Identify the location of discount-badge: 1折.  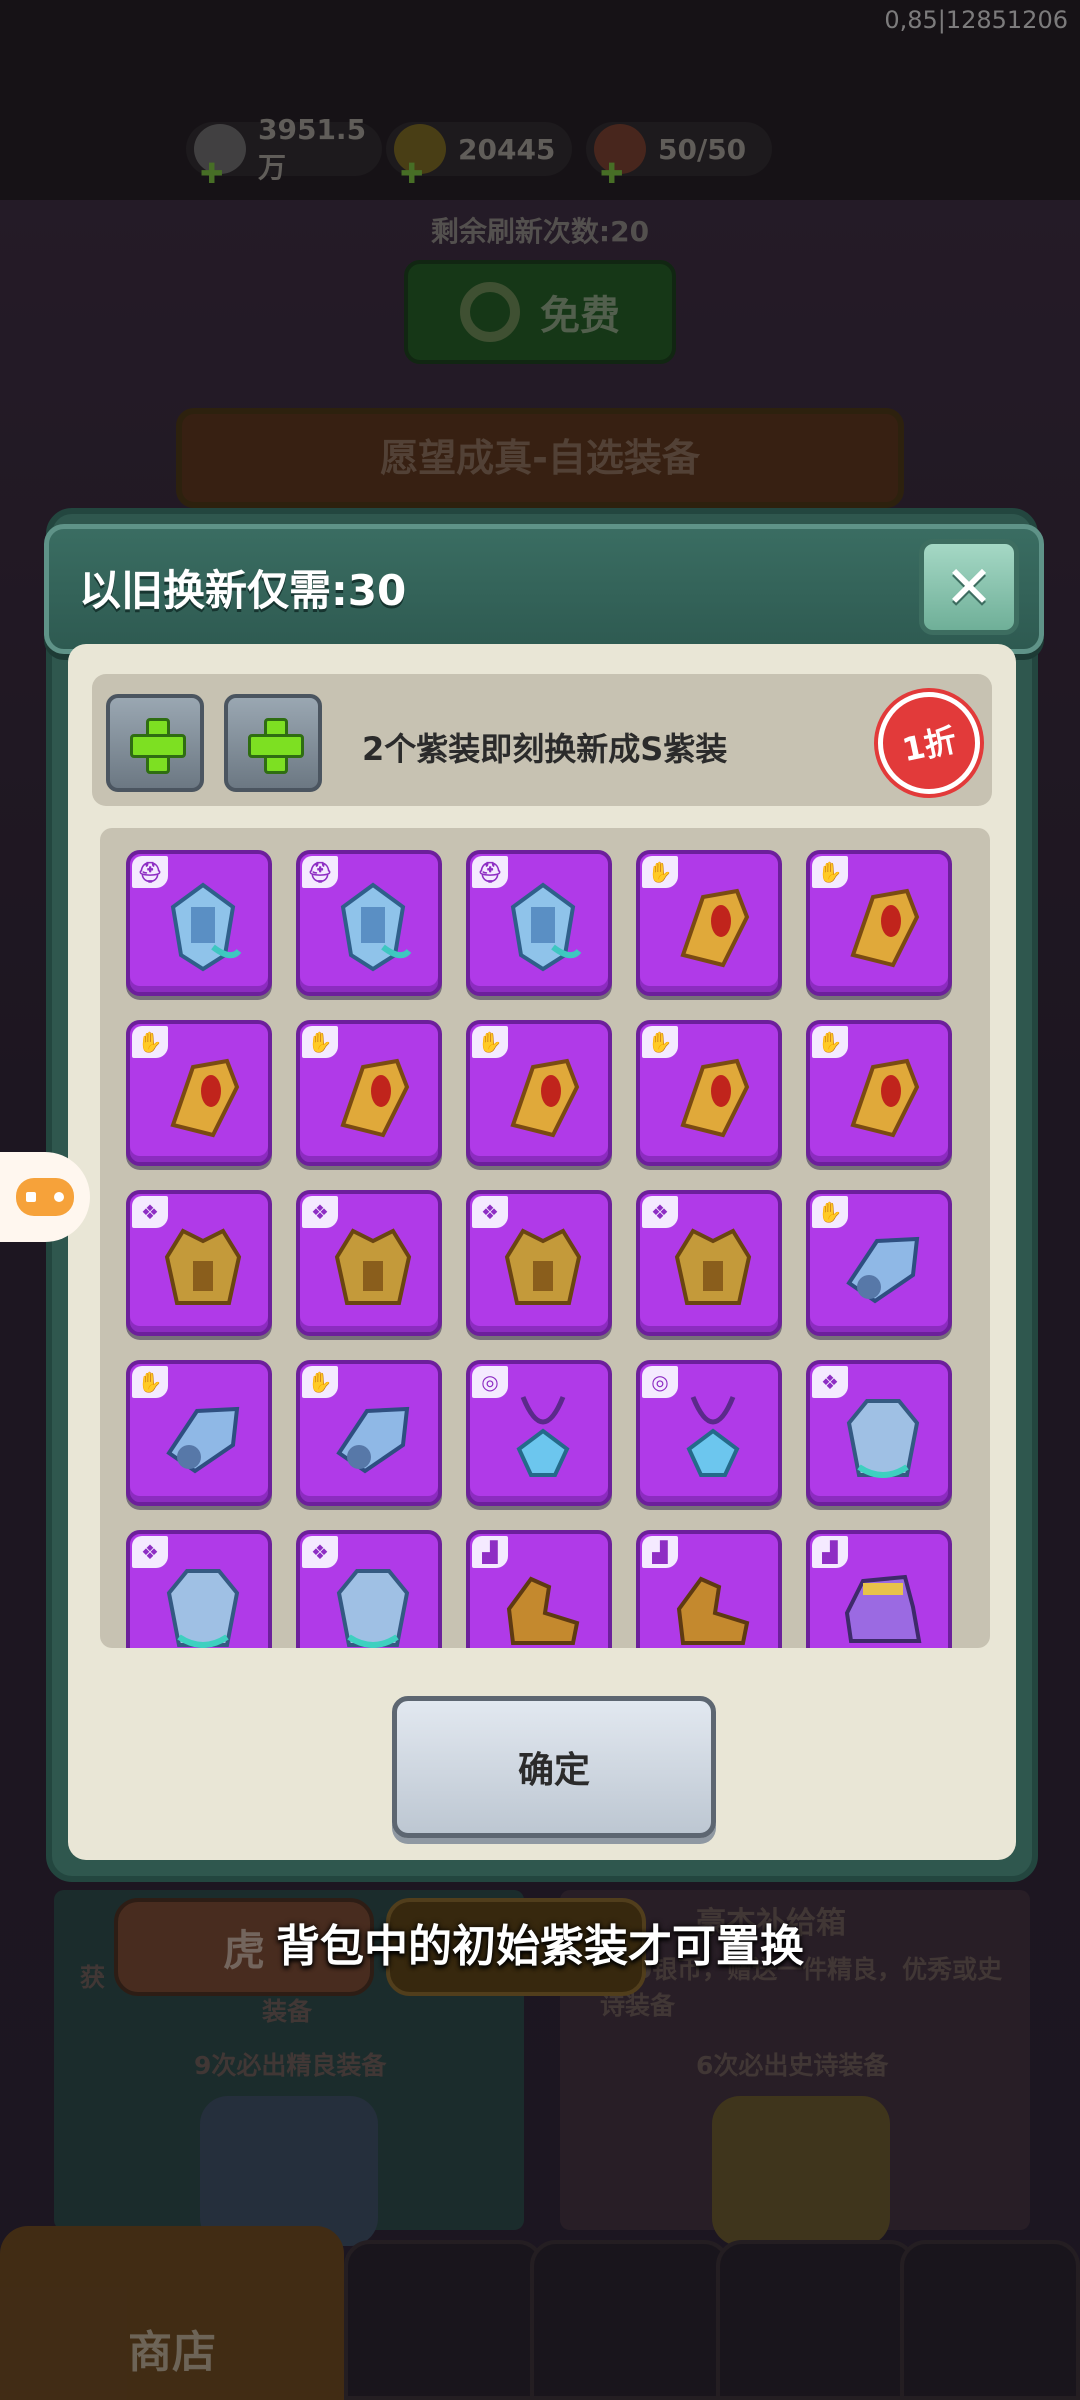
(929, 743).